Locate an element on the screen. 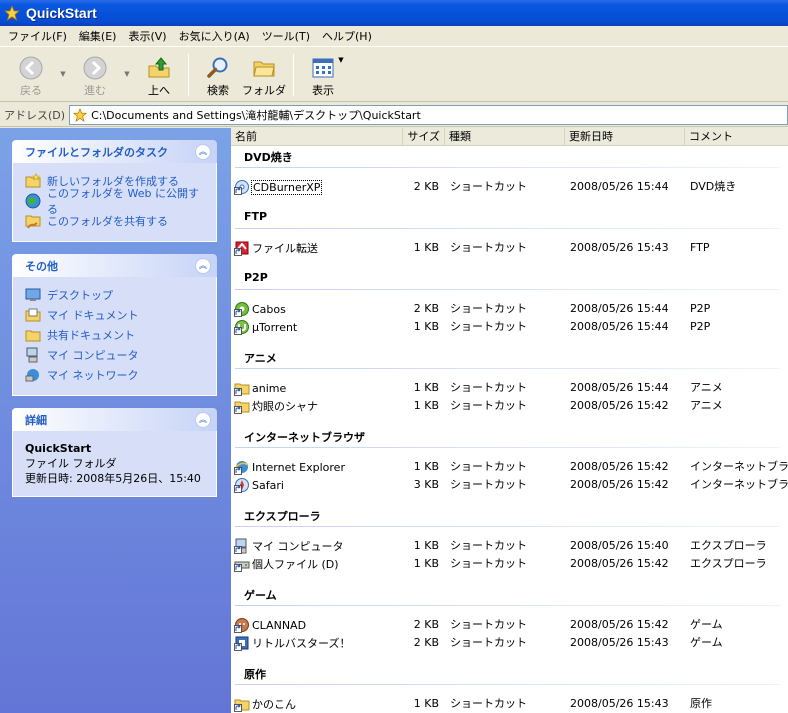  file-row: かのこん 1 KB ショートカット 2008/05/26 15:43 原作 is located at coordinates (509, 704).